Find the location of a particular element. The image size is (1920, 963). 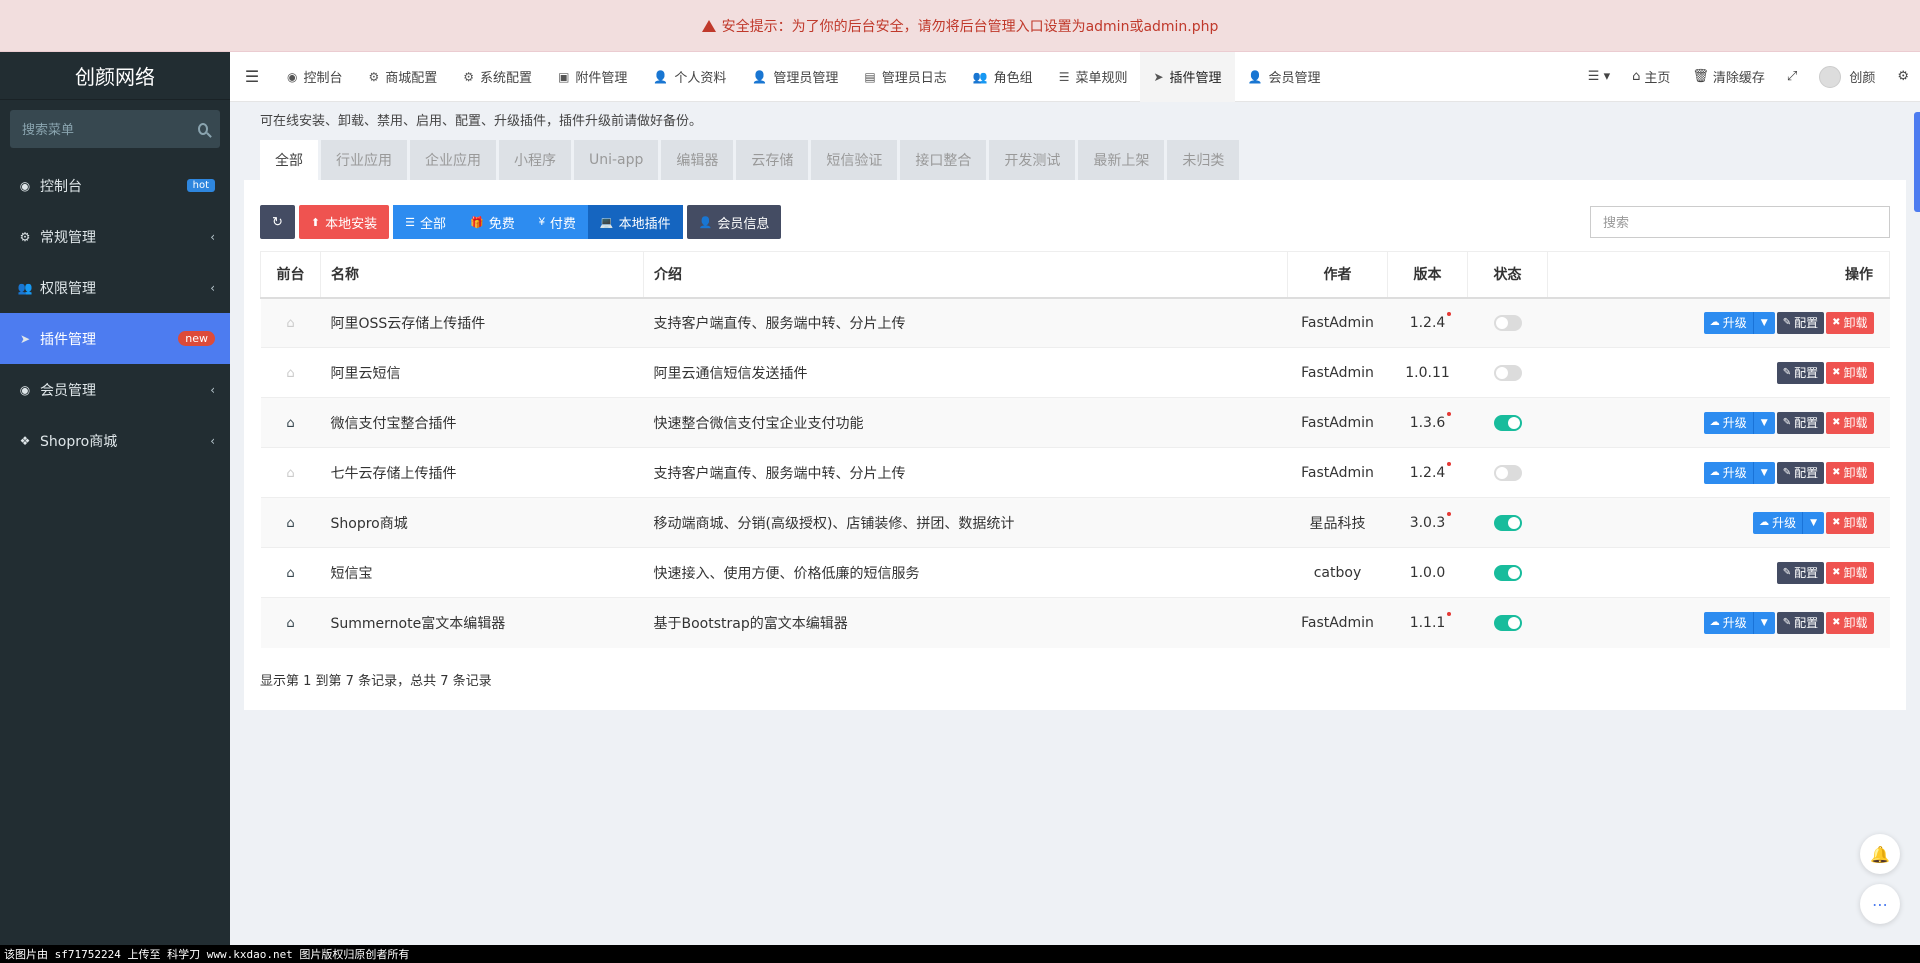

nav-tab-6: ▤ 管理员日志 is located at coordinates (905, 77).